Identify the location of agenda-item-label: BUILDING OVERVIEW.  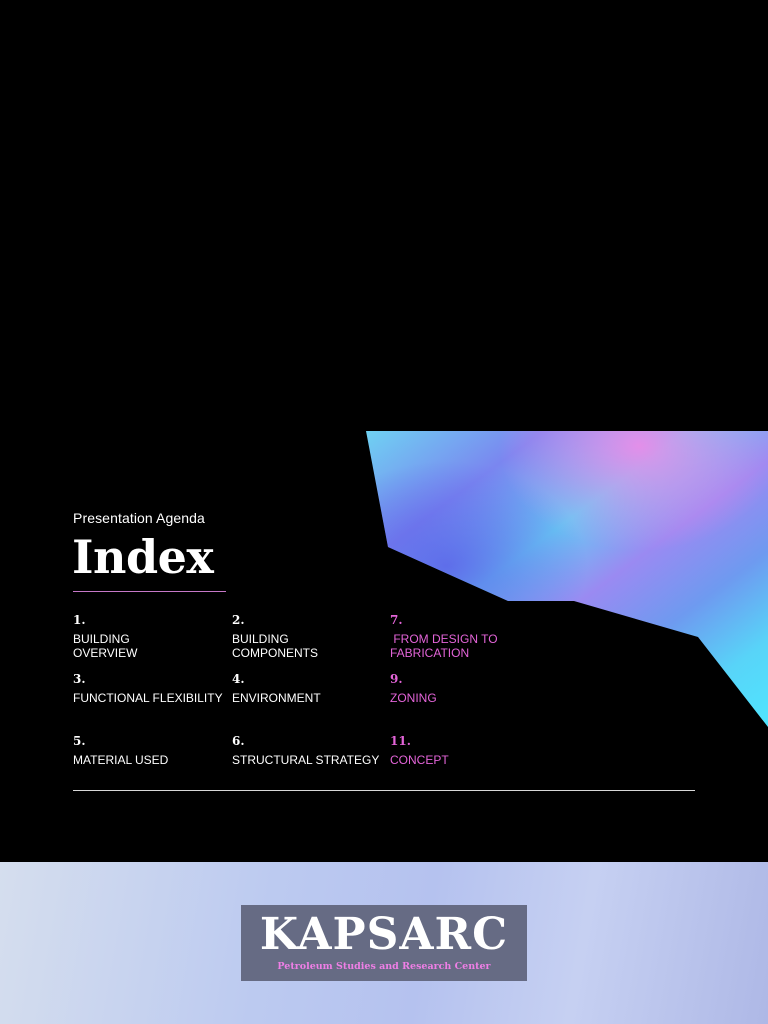
(105, 646).